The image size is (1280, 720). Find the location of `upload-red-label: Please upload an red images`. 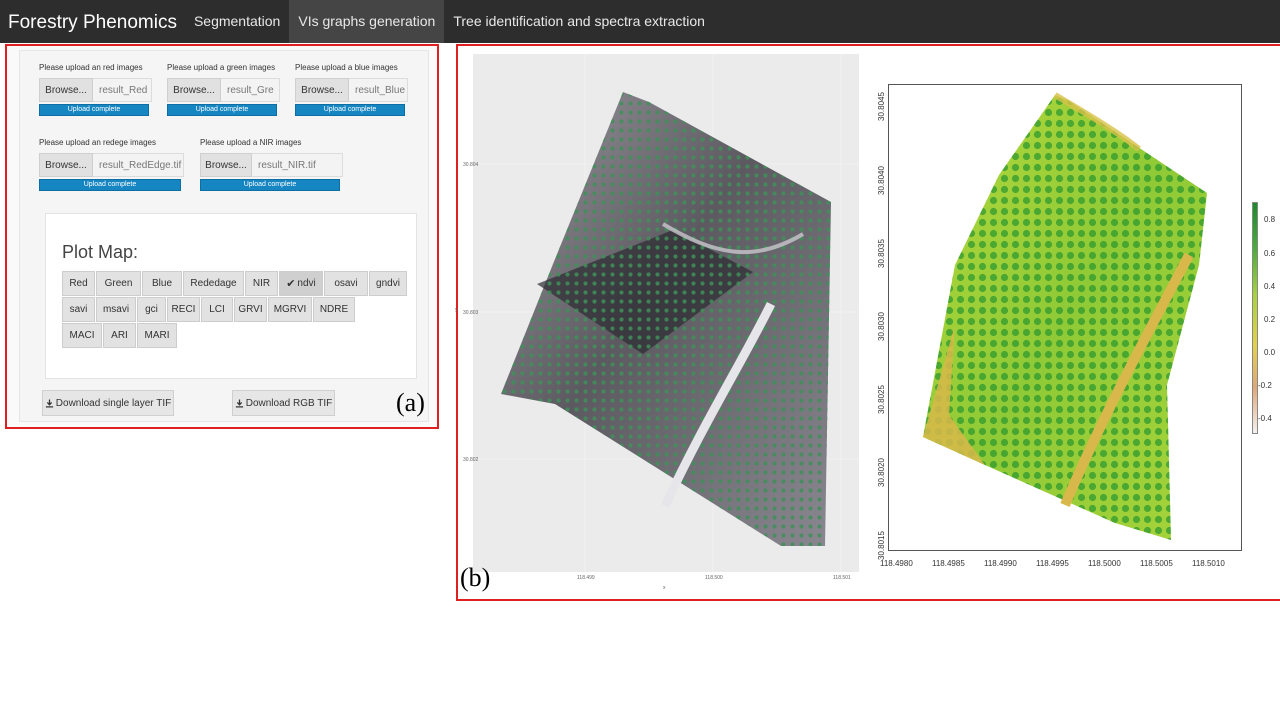

upload-red-label: Please upload an red images is located at coordinates (91, 67).